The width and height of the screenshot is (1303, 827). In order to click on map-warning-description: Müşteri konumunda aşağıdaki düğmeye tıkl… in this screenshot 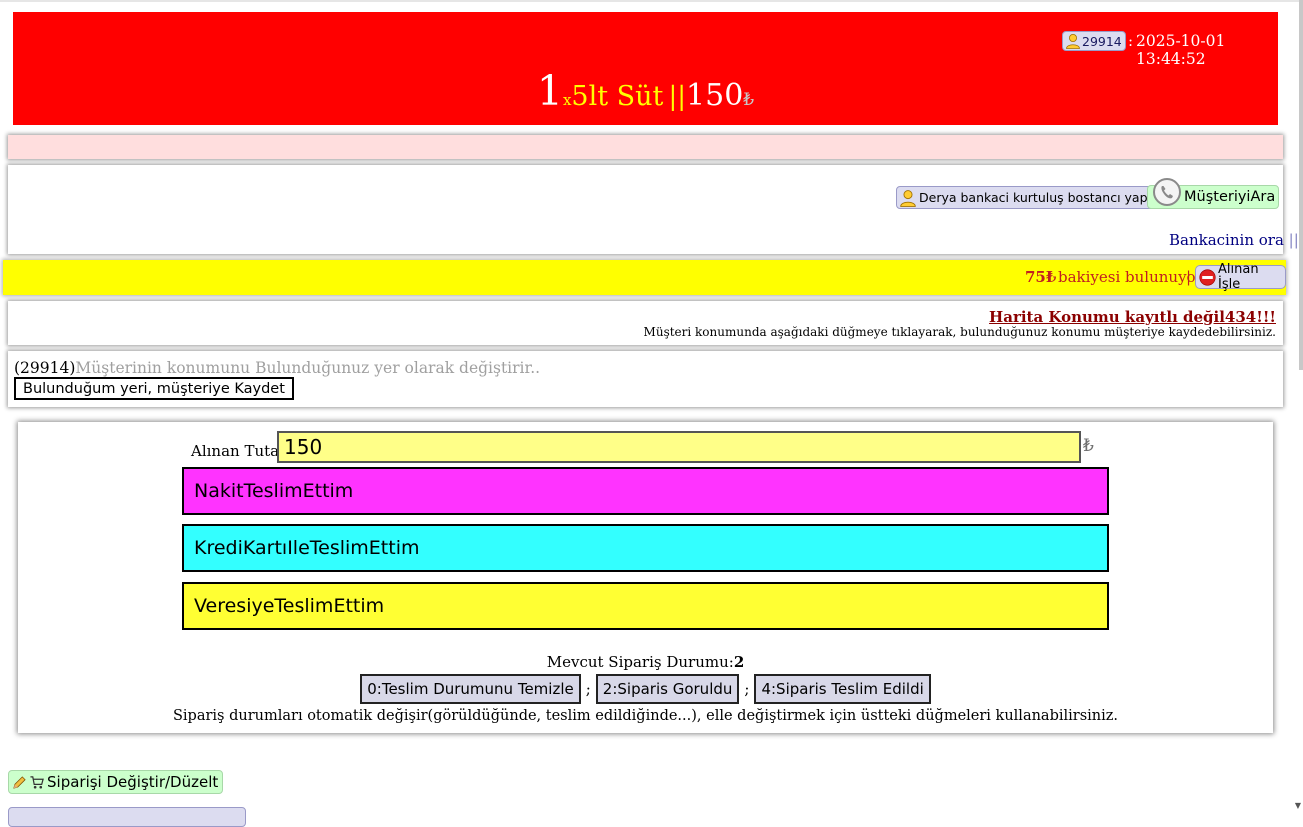, I will do `click(959, 332)`.